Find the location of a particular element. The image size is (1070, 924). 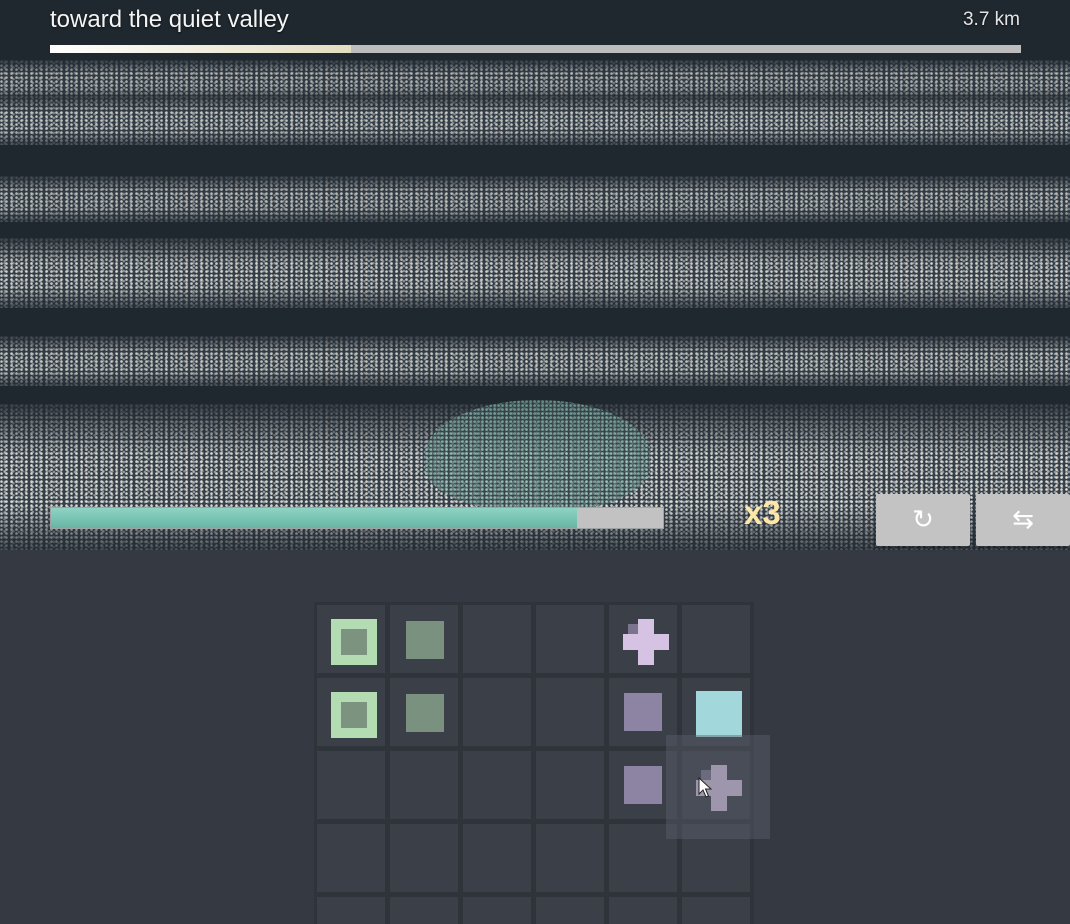

mouse-cursor-icon is located at coordinates (705, 787).